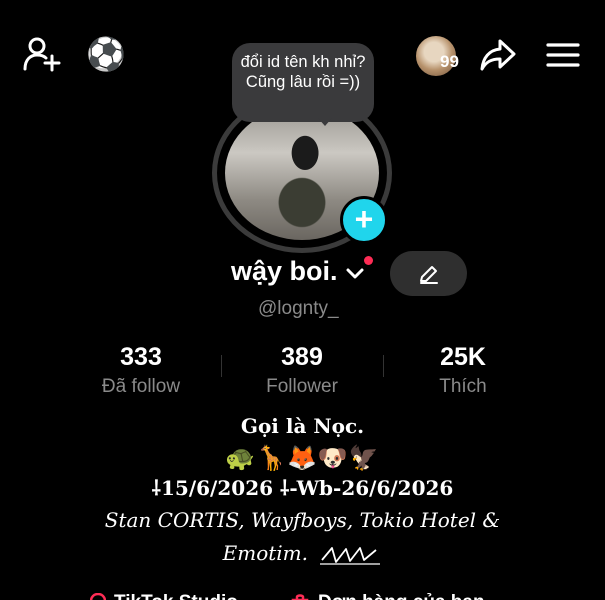  What do you see at coordinates (303, 82) in the screenshot?
I see `profile-note-bubble: đổi id tên kh nhỉ? Cũng lâu rồi =))` at bounding box center [303, 82].